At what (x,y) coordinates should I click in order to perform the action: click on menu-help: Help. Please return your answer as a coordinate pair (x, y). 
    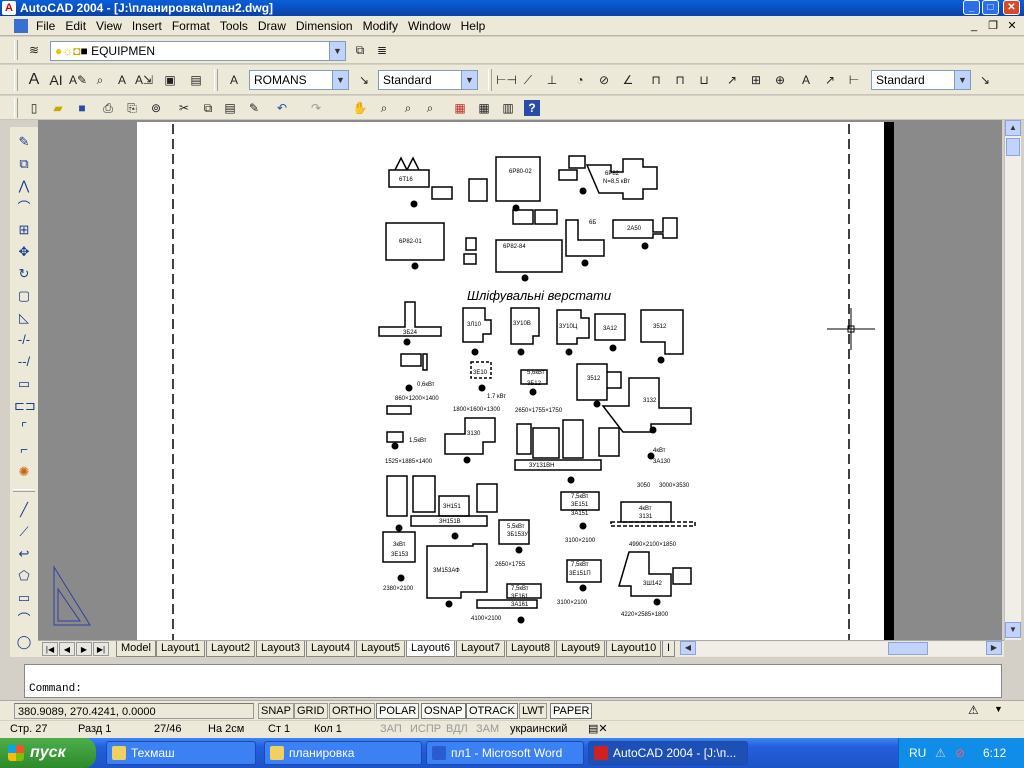
    Looking at the image, I should click on (473, 26).